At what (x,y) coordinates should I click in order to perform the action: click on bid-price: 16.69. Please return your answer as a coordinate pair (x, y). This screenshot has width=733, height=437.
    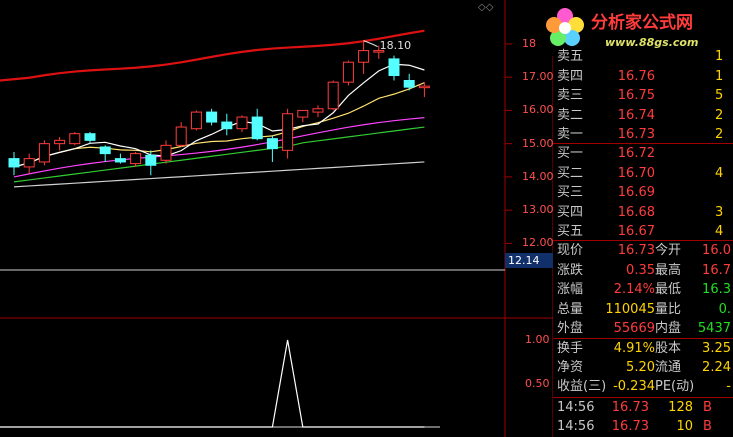
    Looking at the image, I should click on (636, 192).